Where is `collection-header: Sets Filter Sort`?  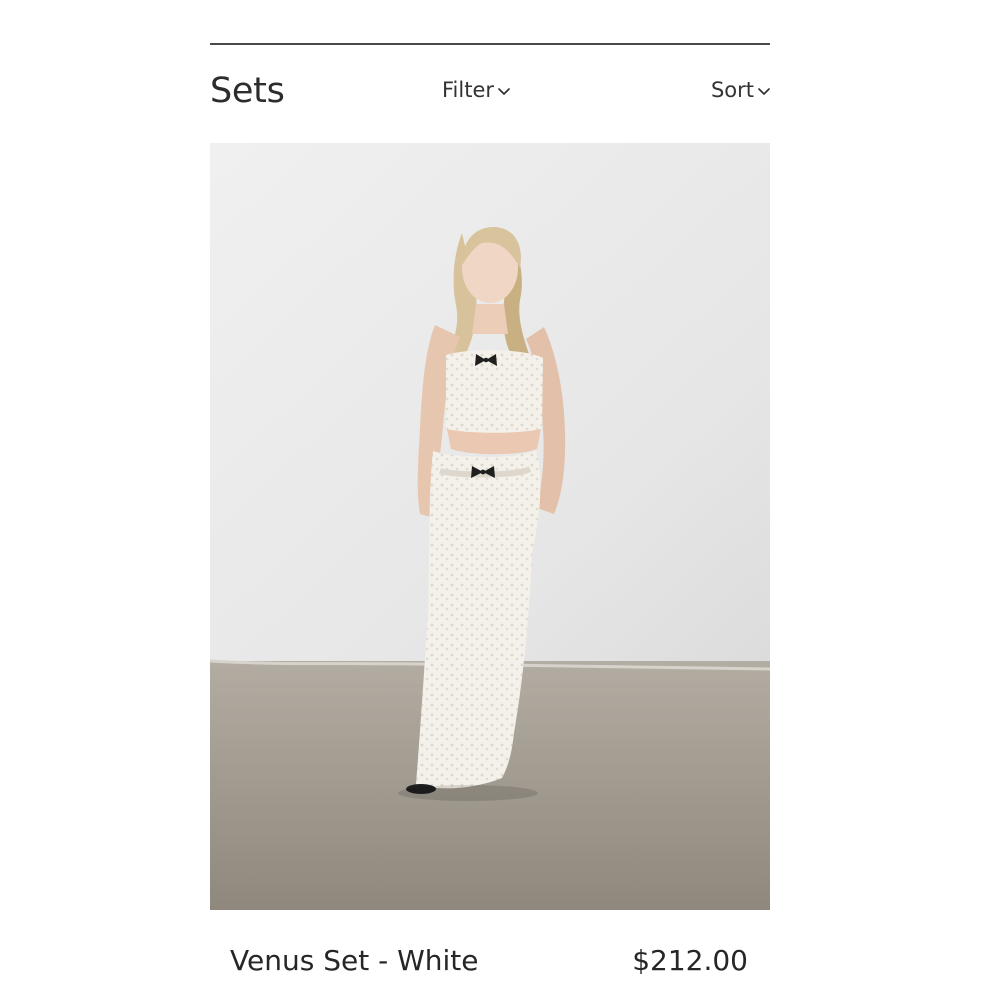
collection-header: Sets Filter Sort is located at coordinates (490, 92).